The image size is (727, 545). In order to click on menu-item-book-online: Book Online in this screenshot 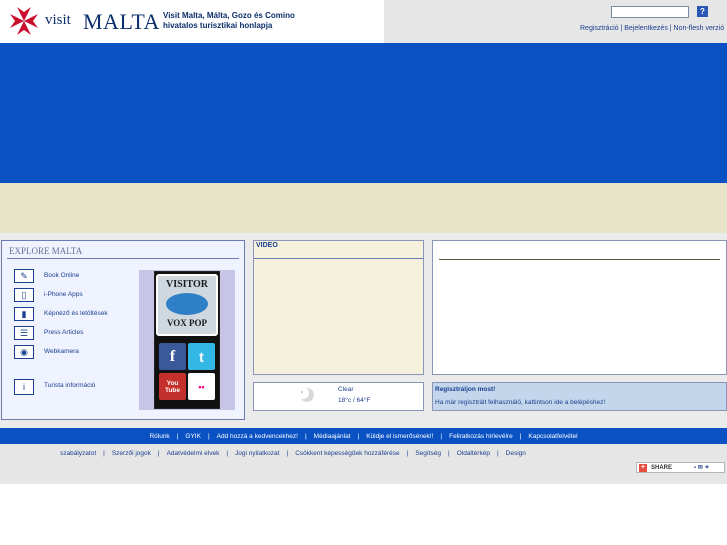, I will do `click(61, 275)`.